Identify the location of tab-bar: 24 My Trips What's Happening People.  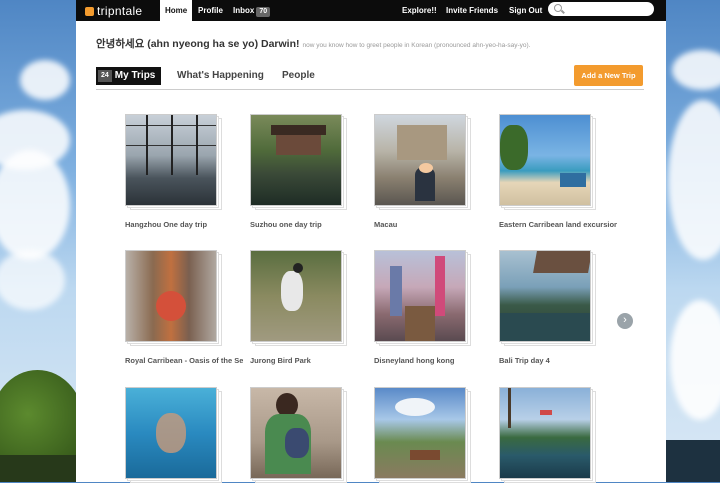
(370, 77).